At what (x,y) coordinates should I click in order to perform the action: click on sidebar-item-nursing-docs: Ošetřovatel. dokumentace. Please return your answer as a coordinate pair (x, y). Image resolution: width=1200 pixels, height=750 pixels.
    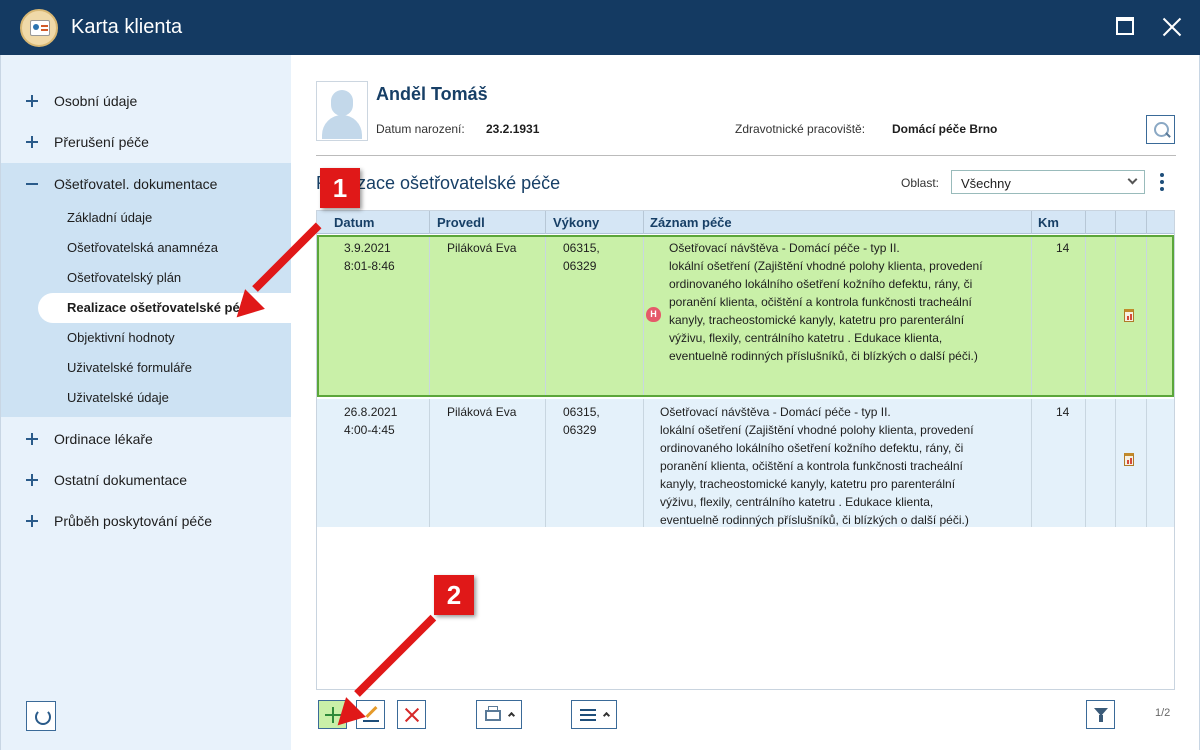
    Looking at the image, I should click on (146, 183).